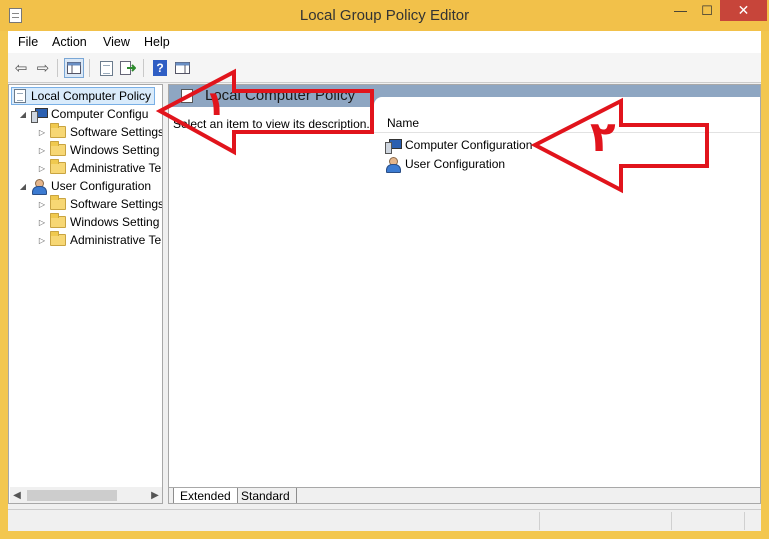  I want to click on tree-item-label: User Configuration, so click(101, 186).